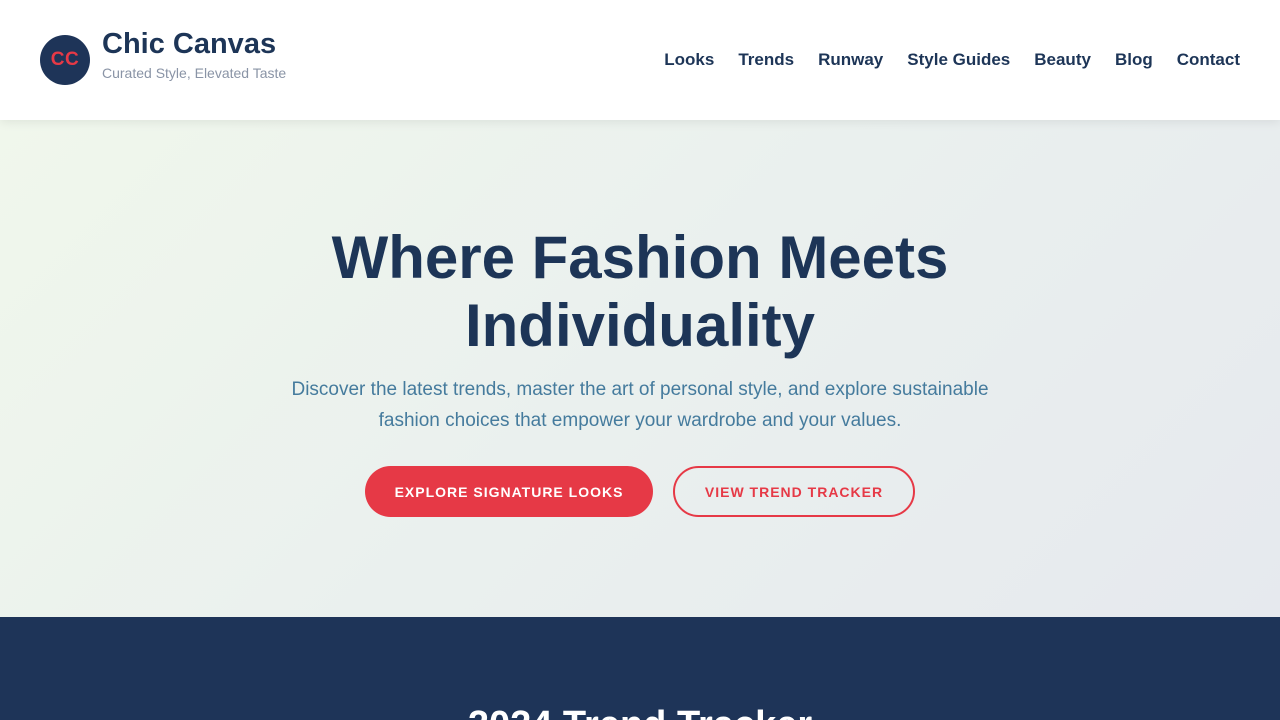 The height and width of the screenshot is (720, 1280). Describe the element at coordinates (958, 60) in the screenshot. I see `nav-link-style-guides: Style Guides` at that location.